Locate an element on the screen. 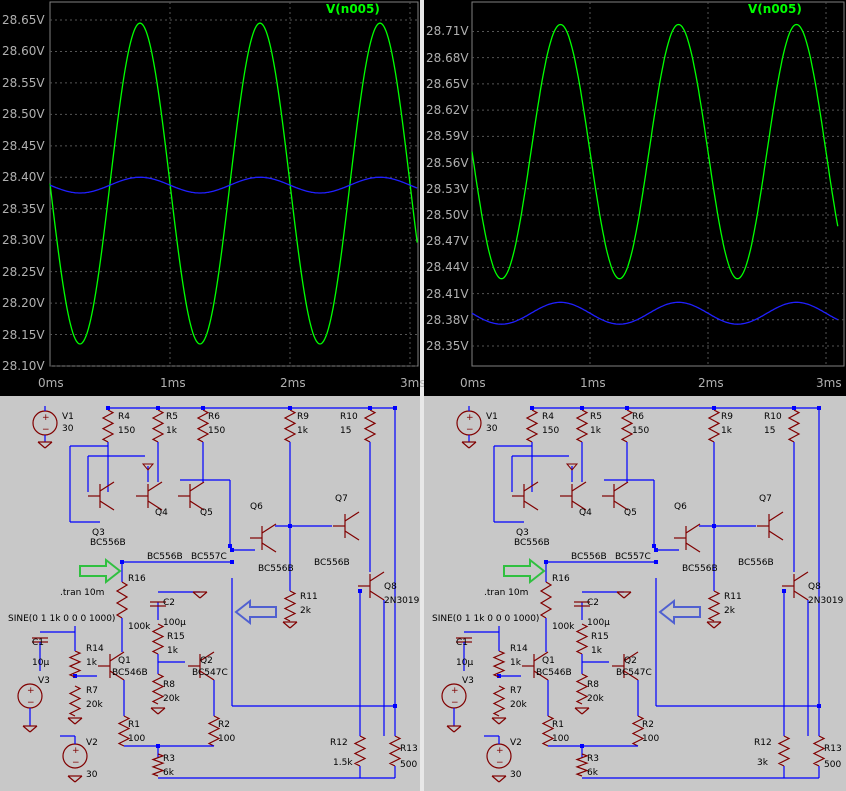  label-q5v: BC557C is located at coordinates (209, 557).